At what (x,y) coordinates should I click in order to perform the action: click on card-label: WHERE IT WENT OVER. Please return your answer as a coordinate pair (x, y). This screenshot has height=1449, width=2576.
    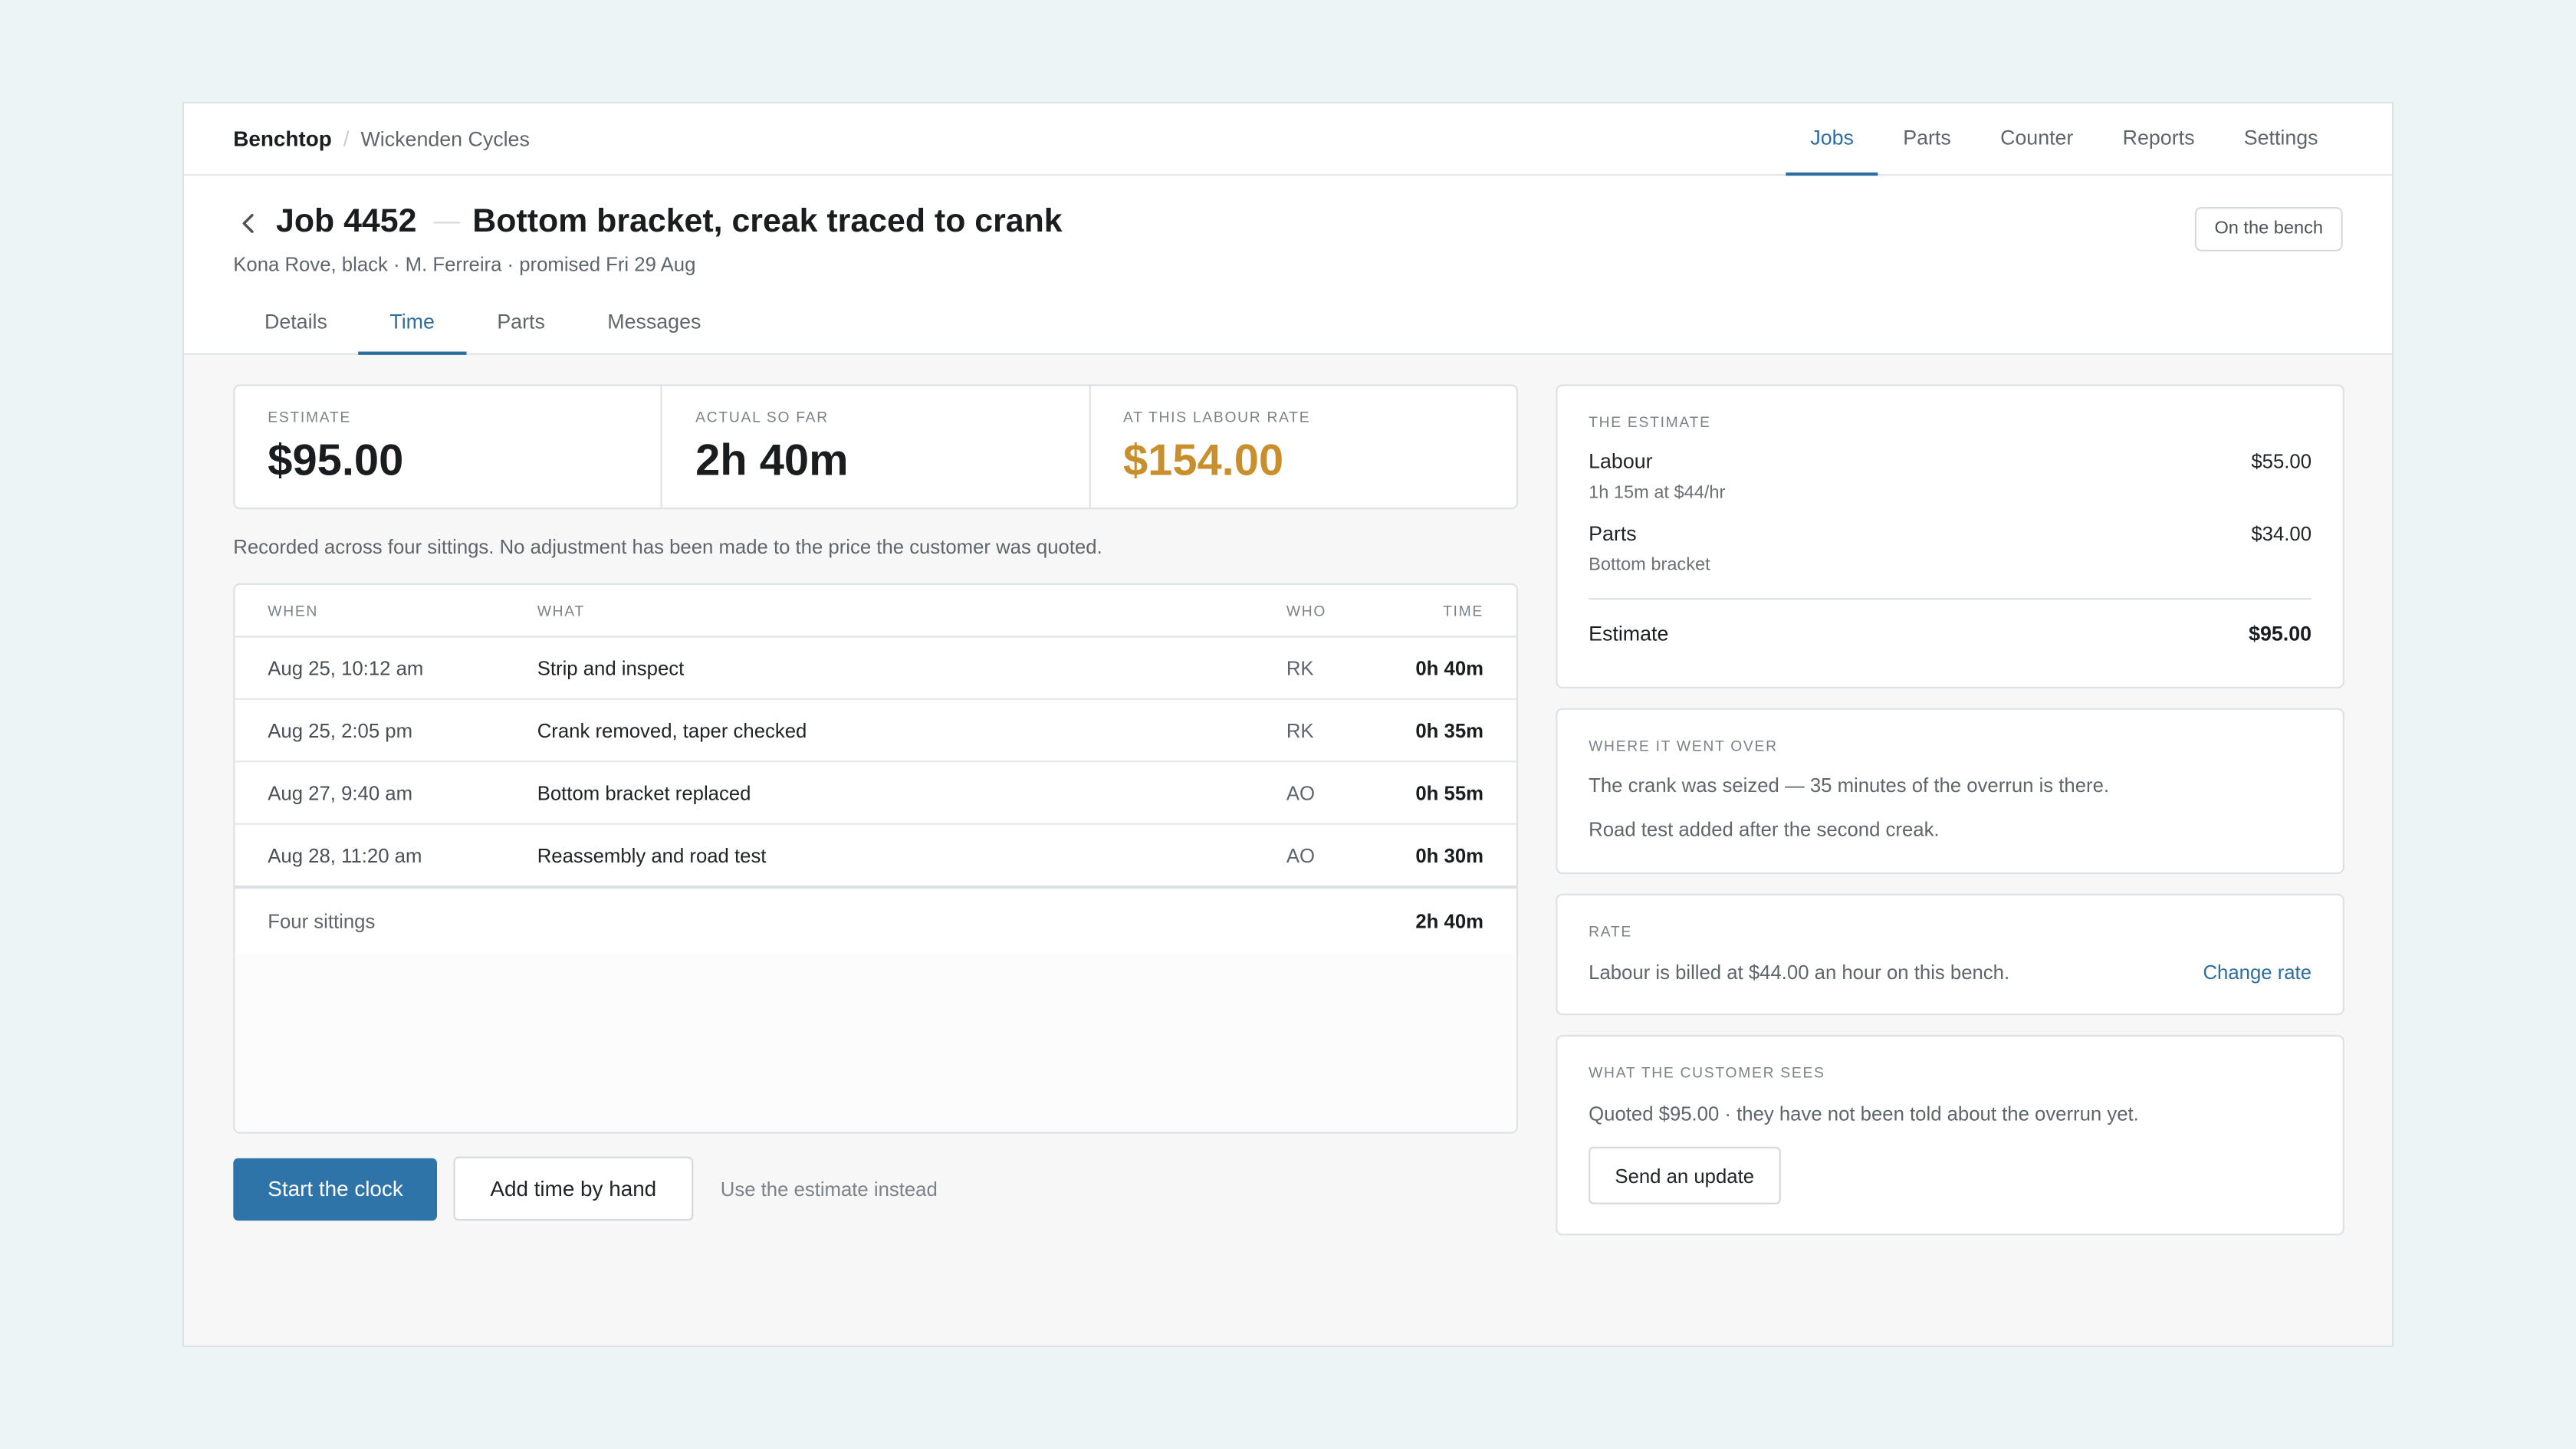
    Looking at the image, I should click on (1684, 746).